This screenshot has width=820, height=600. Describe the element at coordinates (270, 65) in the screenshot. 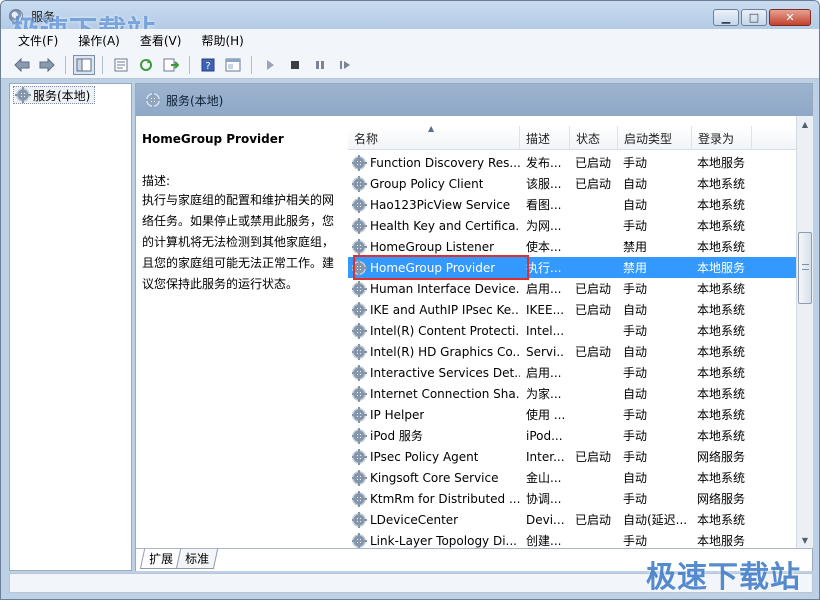

I see `play-icon` at that location.